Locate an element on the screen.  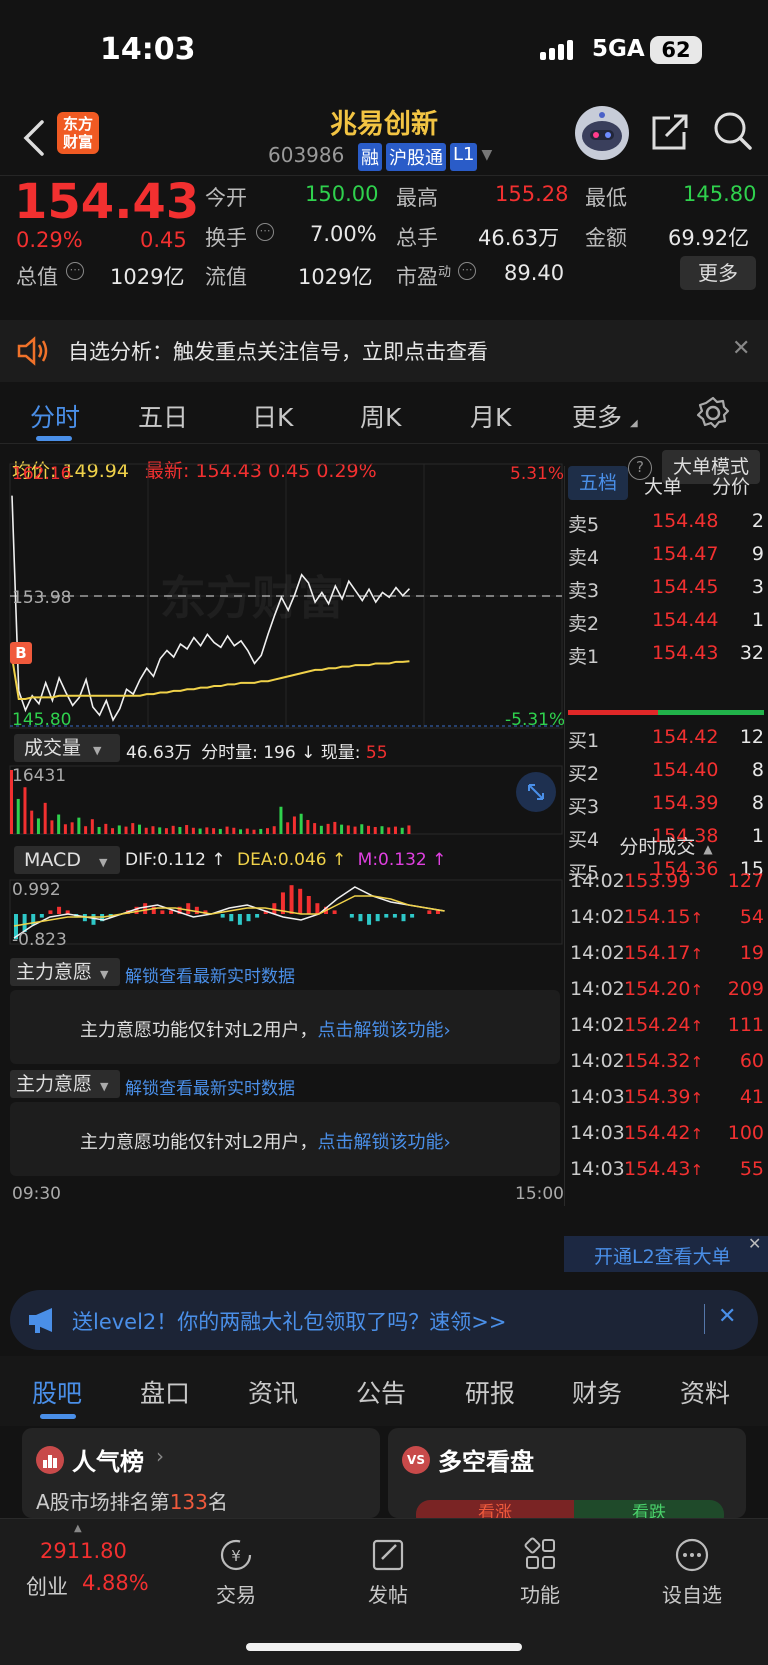
trade-row: 14:02 154.20↑ 209 is located at coordinates (666, 990).